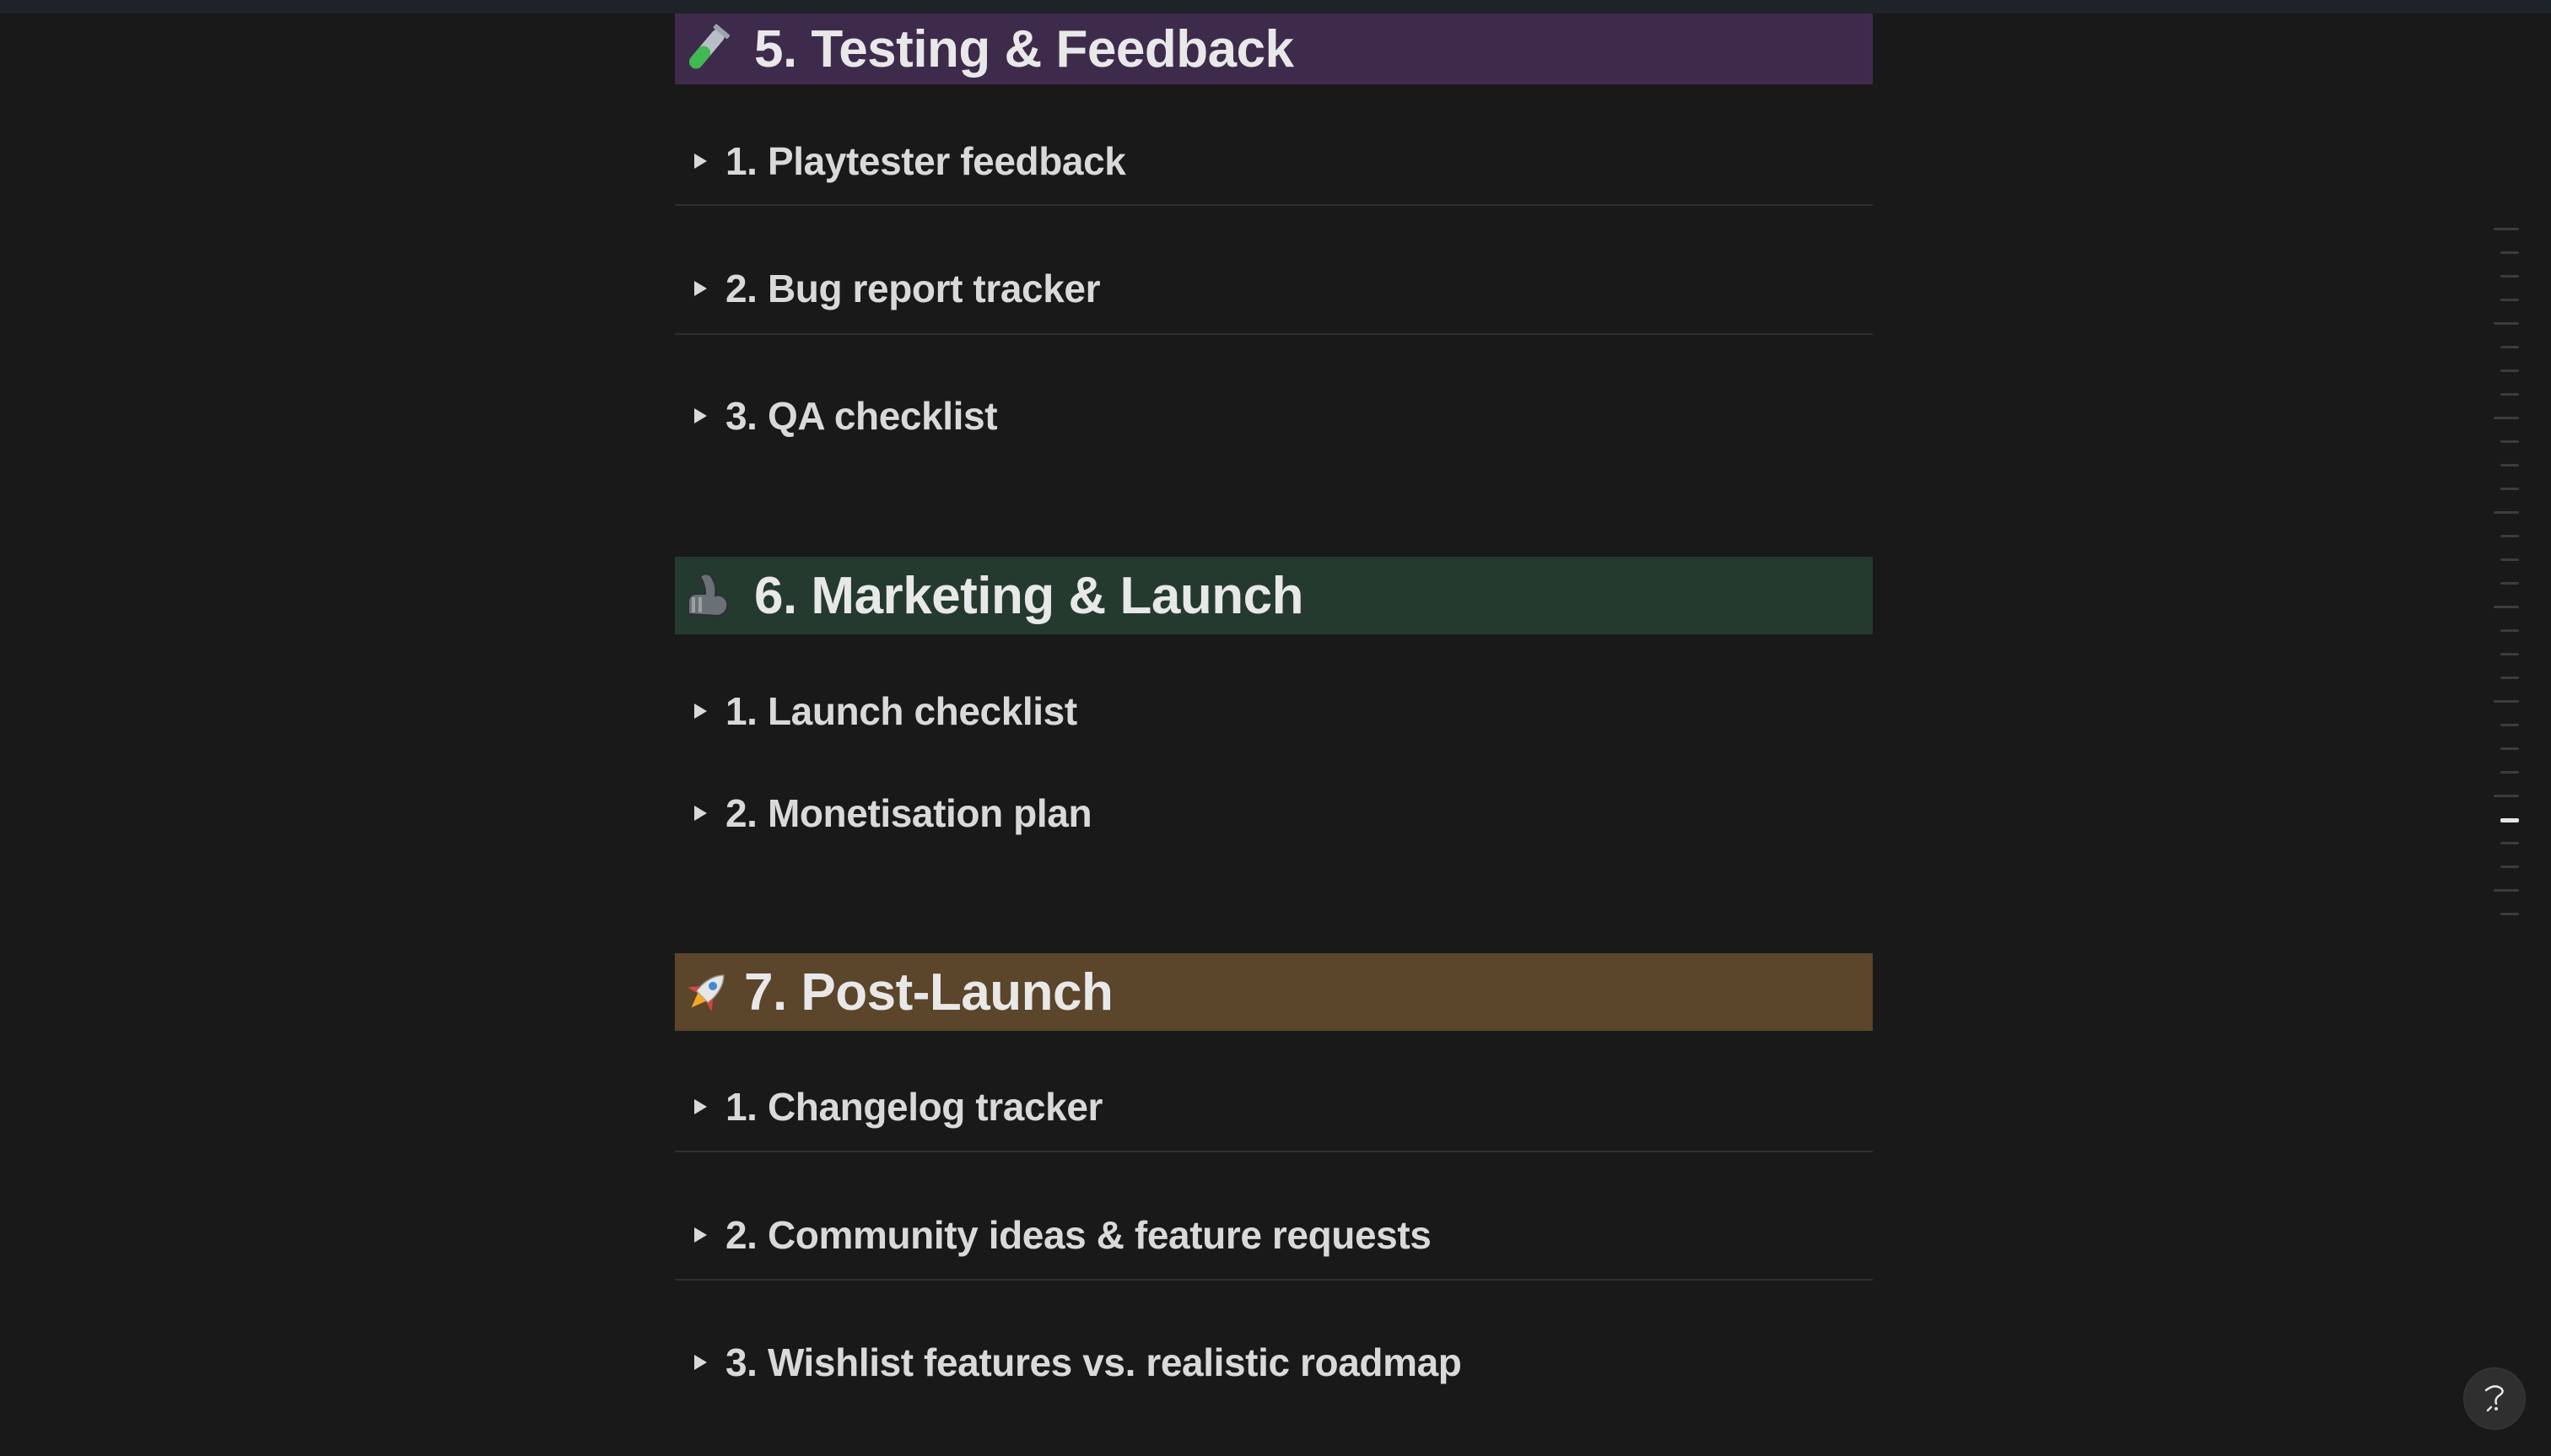 This screenshot has height=1456, width=2551. What do you see at coordinates (861, 416) in the screenshot?
I see `toggle-title: 3. QA checklist` at bounding box center [861, 416].